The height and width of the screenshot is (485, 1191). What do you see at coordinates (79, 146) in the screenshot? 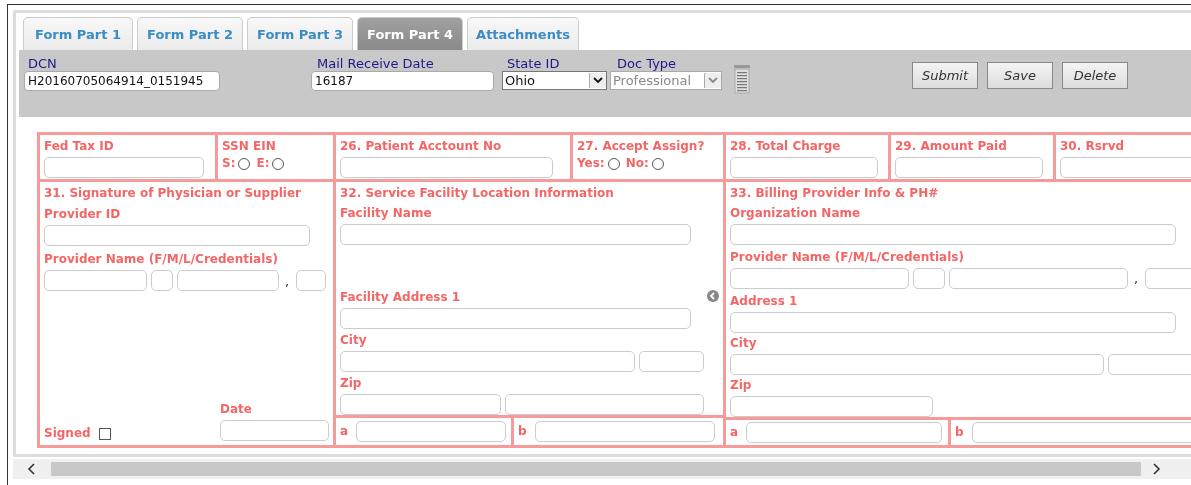
I see `field-label: Fed Tax ID` at bounding box center [79, 146].